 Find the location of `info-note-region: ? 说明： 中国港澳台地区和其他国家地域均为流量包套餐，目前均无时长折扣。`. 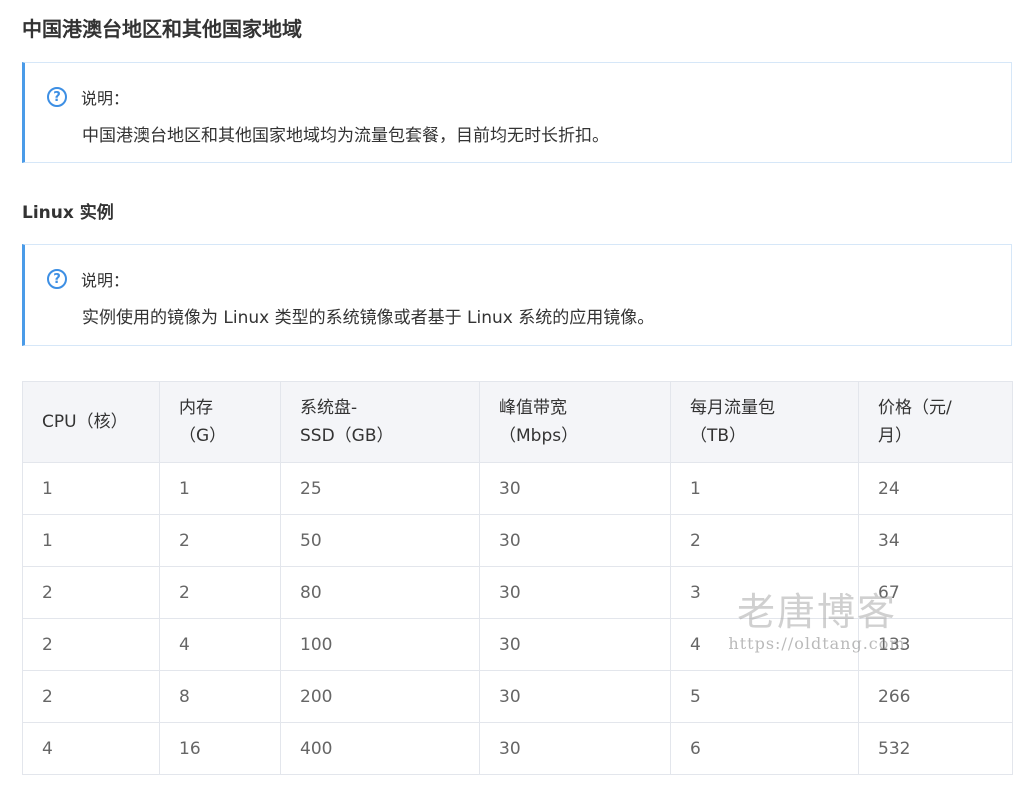

info-note-region: ? 说明： 中国港澳台地区和其他国家地域均为流量包套餐，目前均无时长折扣。 is located at coordinates (517, 112).